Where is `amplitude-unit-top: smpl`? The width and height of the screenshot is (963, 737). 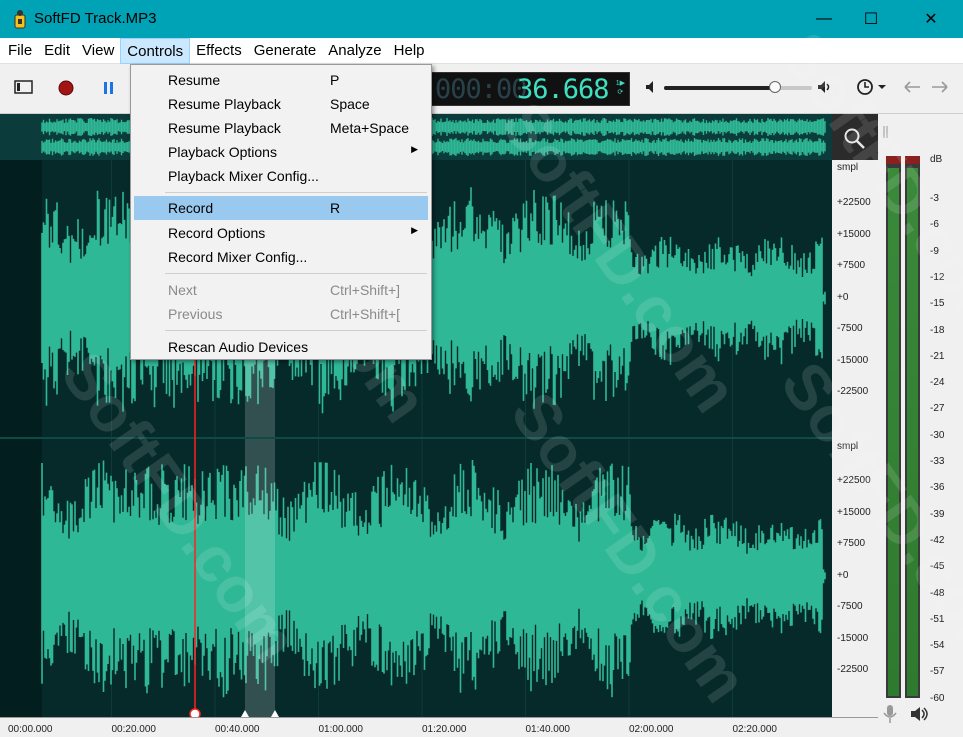
amplitude-unit-top: smpl is located at coordinates (848, 167).